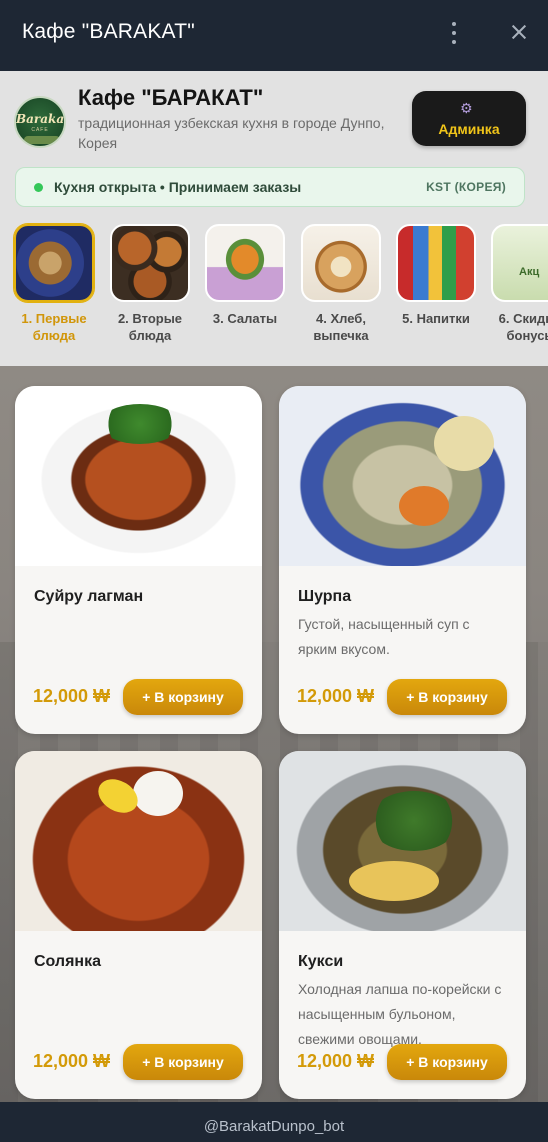 This screenshot has height=1142, width=548. What do you see at coordinates (245, 318) in the screenshot?
I see `category-label: 3. Салаты` at bounding box center [245, 318].